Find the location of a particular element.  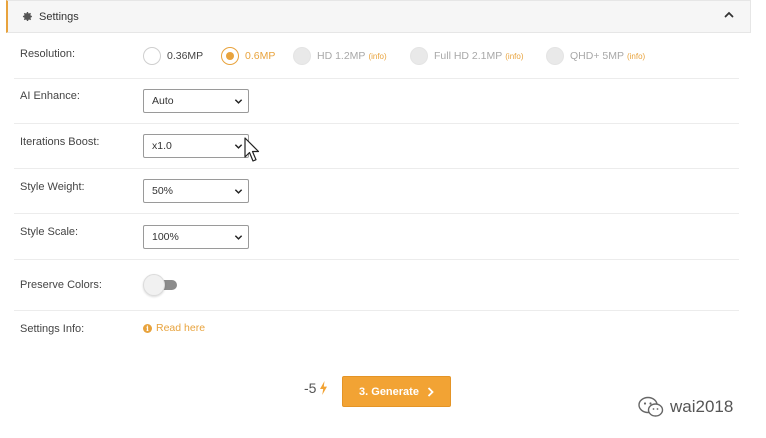

iterations-boost-label: Iterations Boost: is located at coordinates (60, 142).